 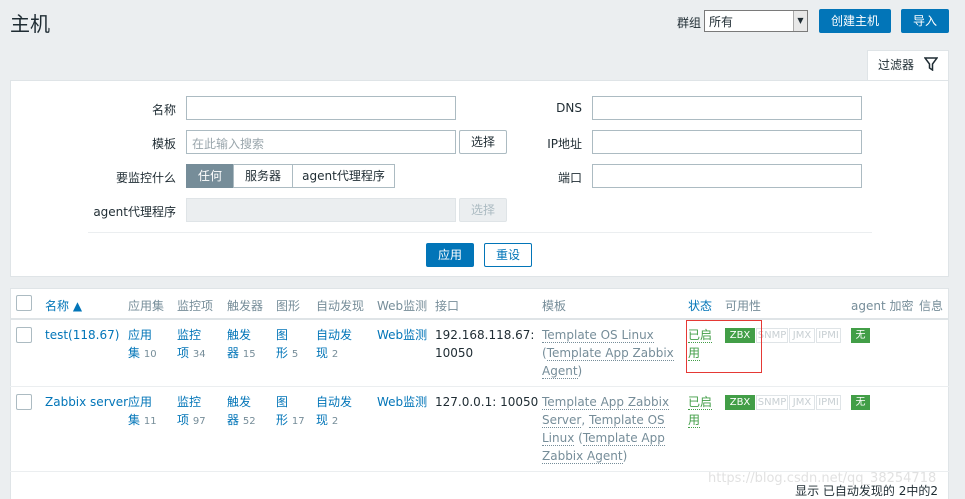 I want to click on applications-link: 应用 集 10, so click(x=142, y=345).